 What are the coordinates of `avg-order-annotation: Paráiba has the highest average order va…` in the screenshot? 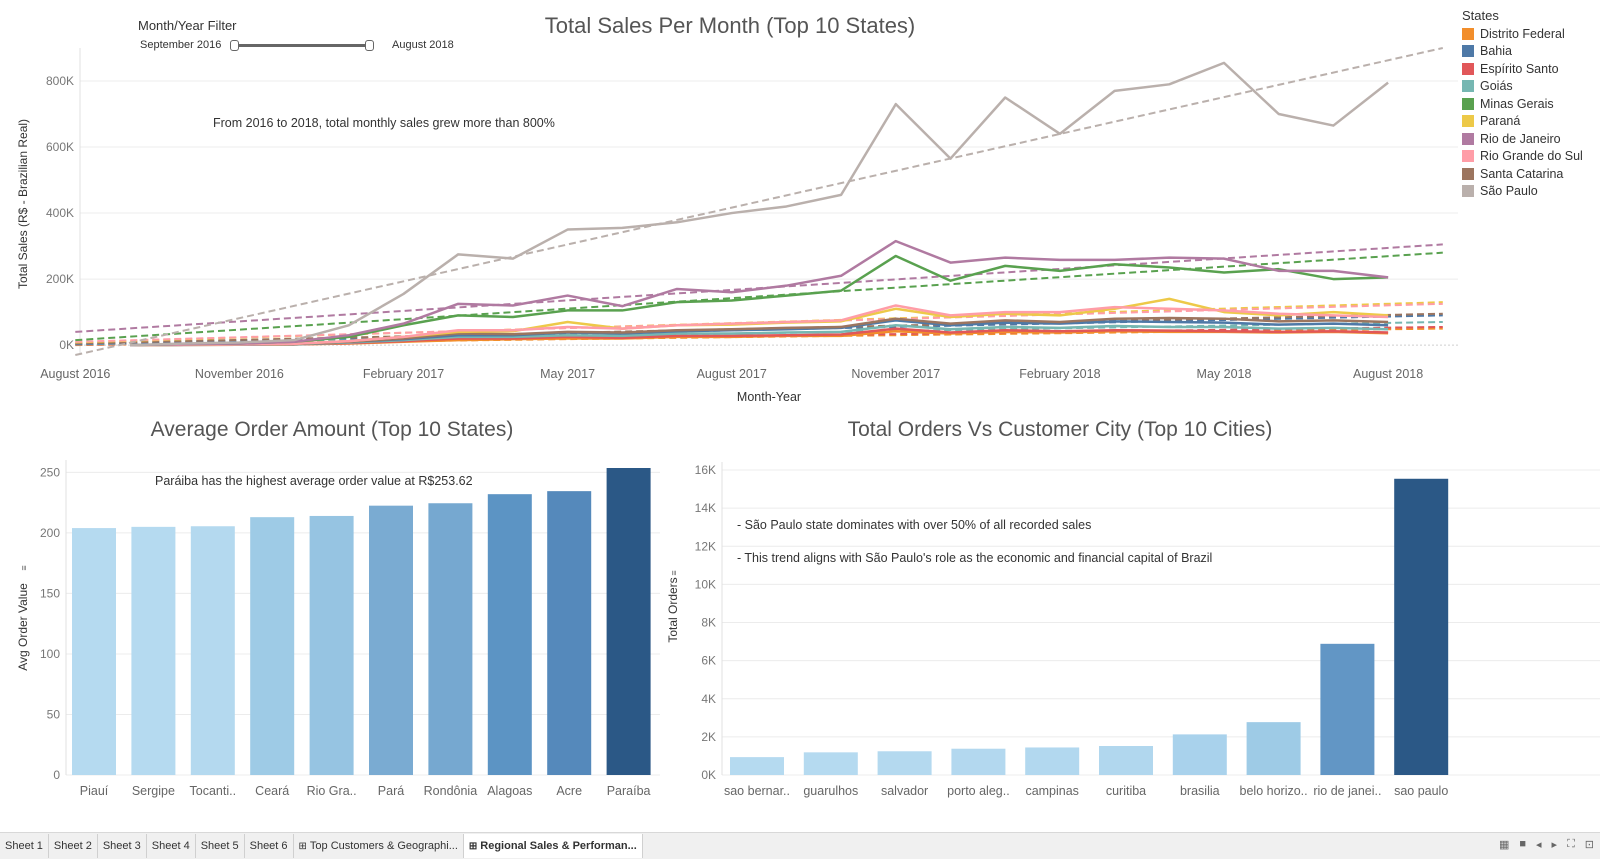 It's located at (314, 481).